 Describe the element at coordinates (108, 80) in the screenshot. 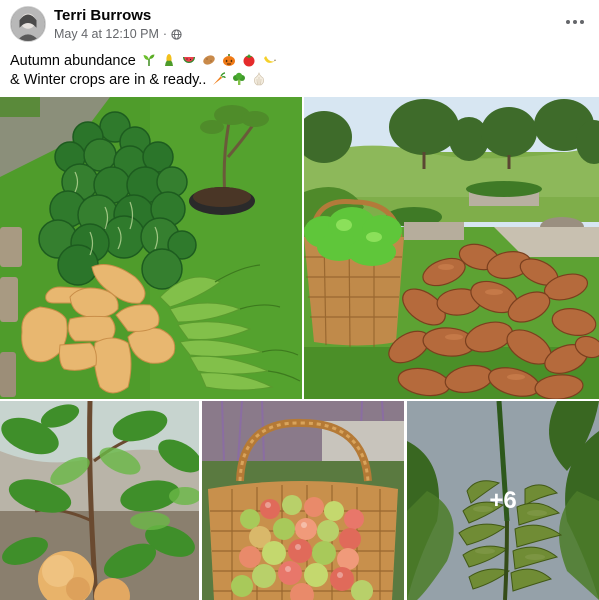

I see `post-text-line-2-content: & Winter crops are in & ready..` at that location.